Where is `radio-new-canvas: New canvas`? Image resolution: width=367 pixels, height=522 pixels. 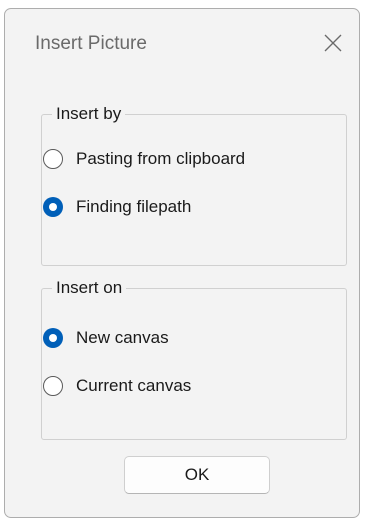 radio-new-canvas: New canvas is located at coordinates (106, 338).